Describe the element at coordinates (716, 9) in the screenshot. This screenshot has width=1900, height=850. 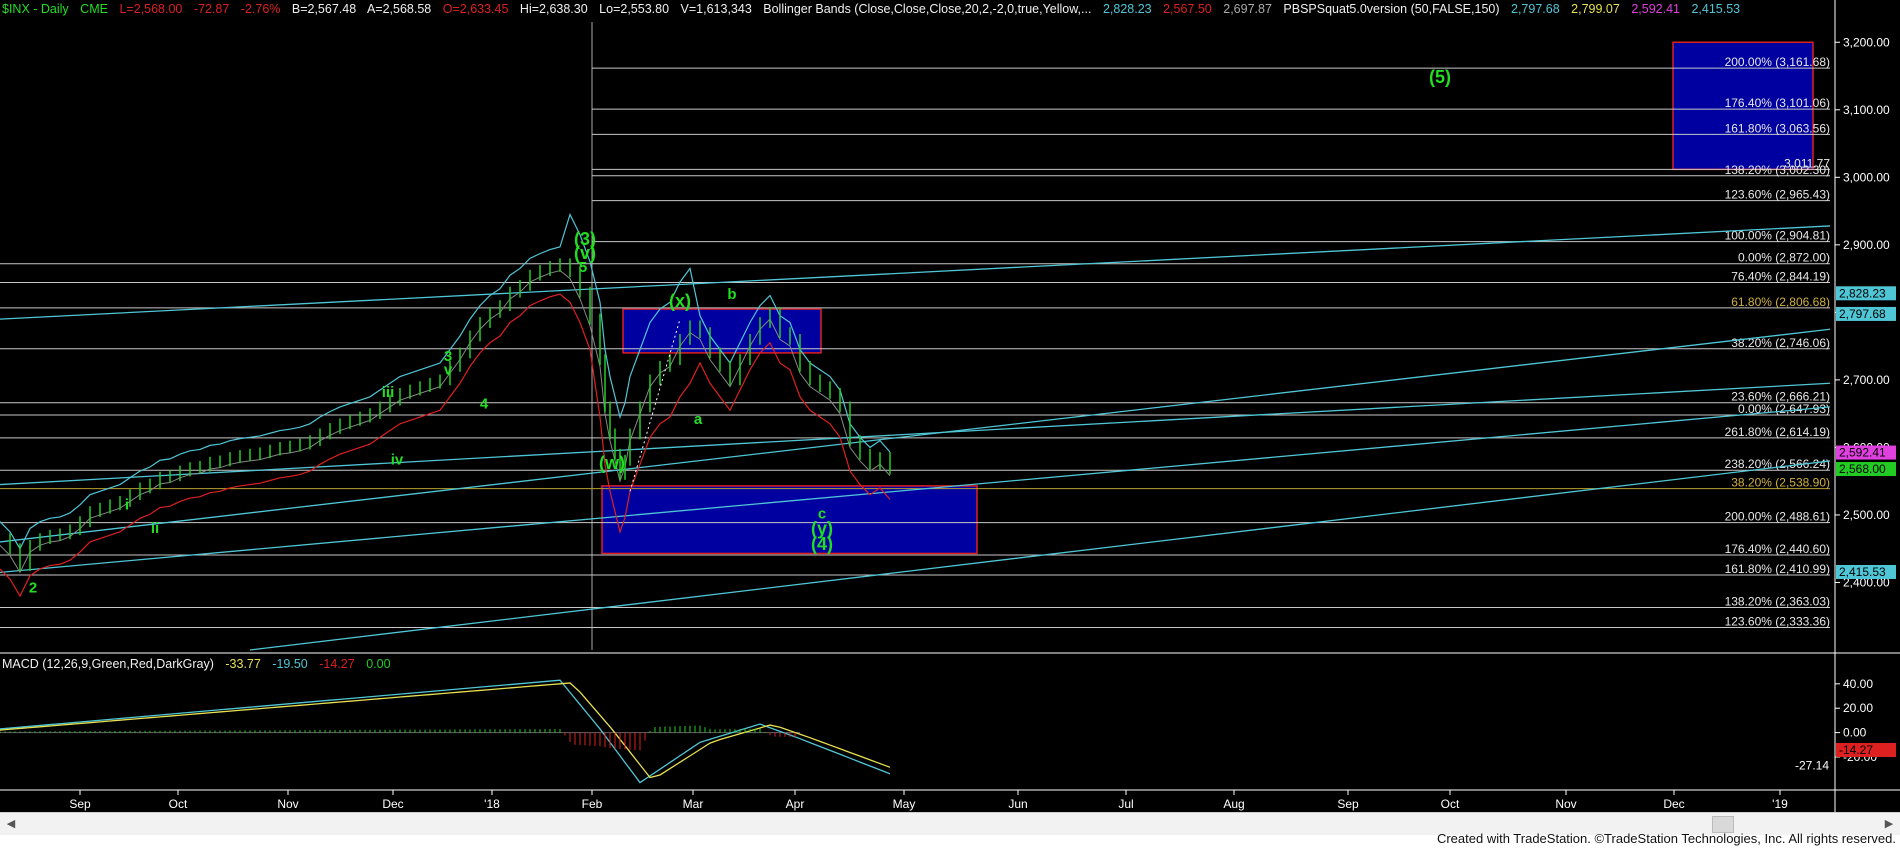
I see `volume-value: V=1,613,343` at that location.